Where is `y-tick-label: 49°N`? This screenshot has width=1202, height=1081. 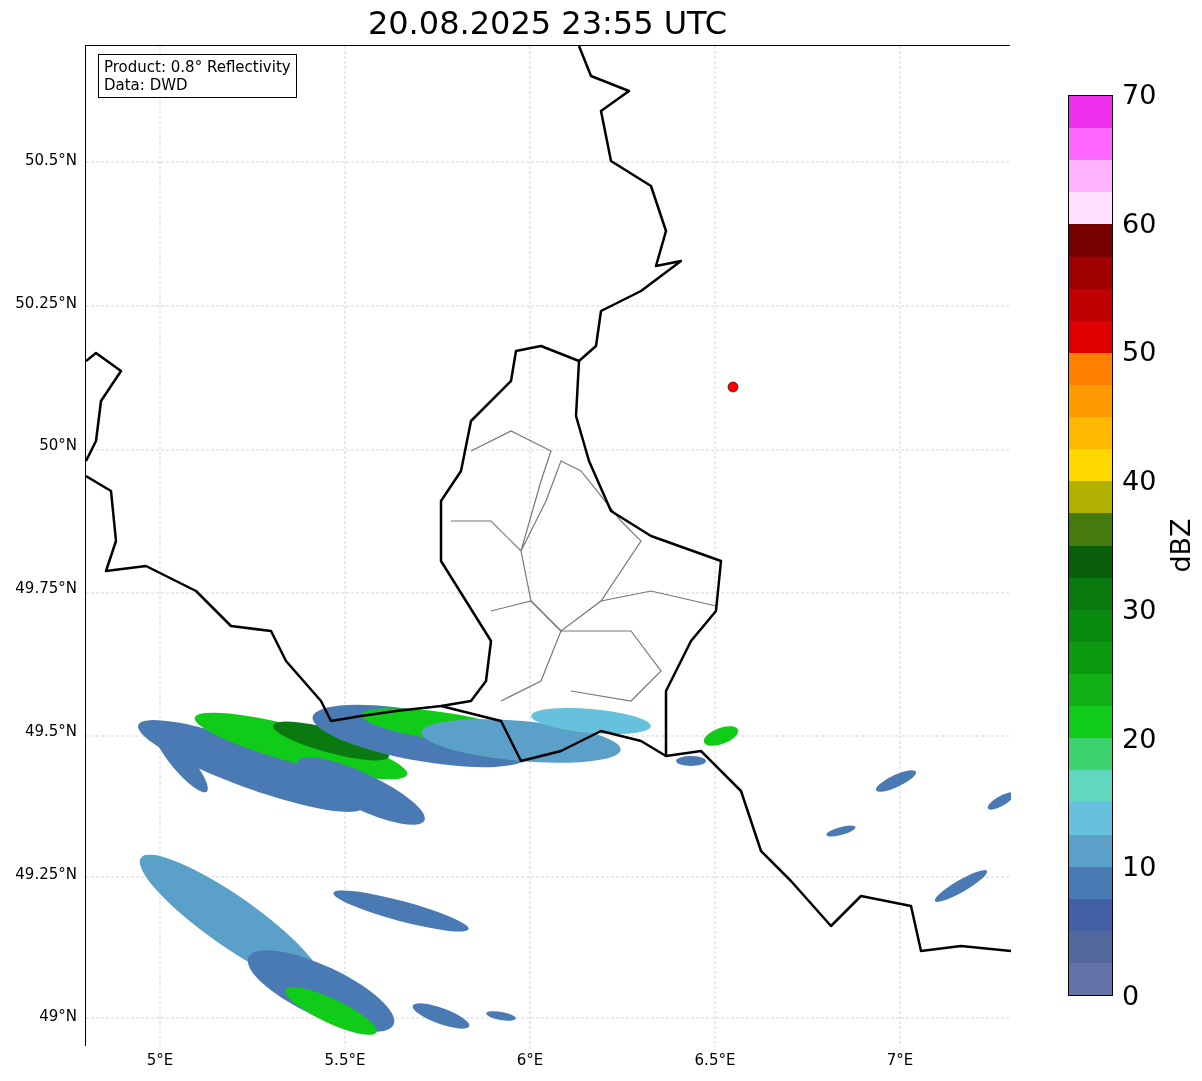 y-tick-label: 49°N is located at coordinates (58, 1017).